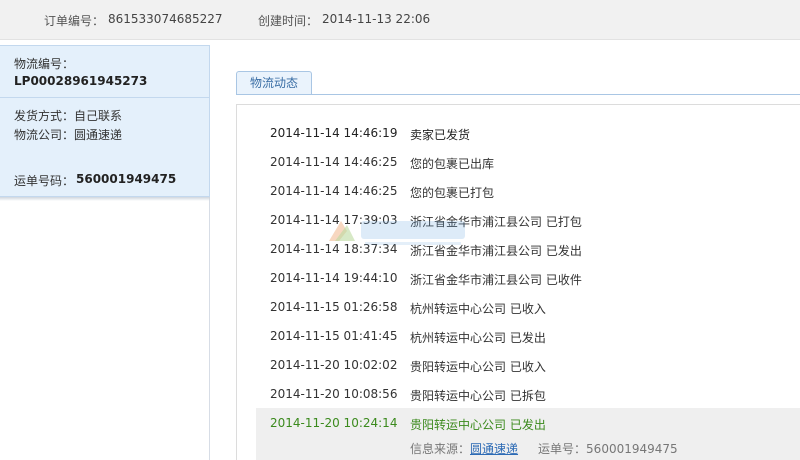 The image size is (800, 460). I want to click on event-description: 贵阳转运中心公司 已收入, so click(478, 367).